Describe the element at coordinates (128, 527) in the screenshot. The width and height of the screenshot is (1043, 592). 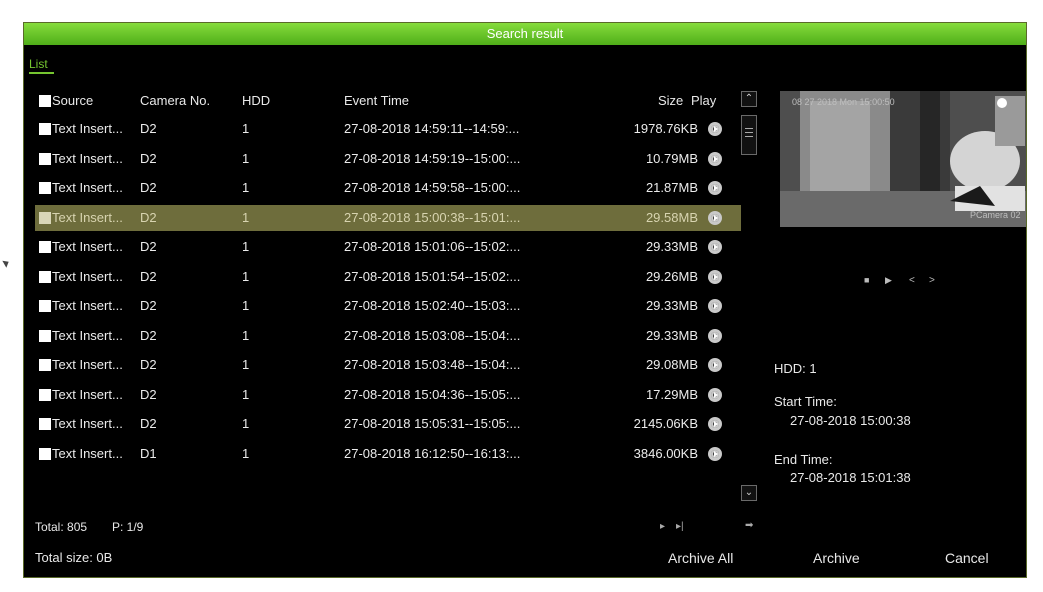
I see `page-indicator: P: 1/9` at that location.